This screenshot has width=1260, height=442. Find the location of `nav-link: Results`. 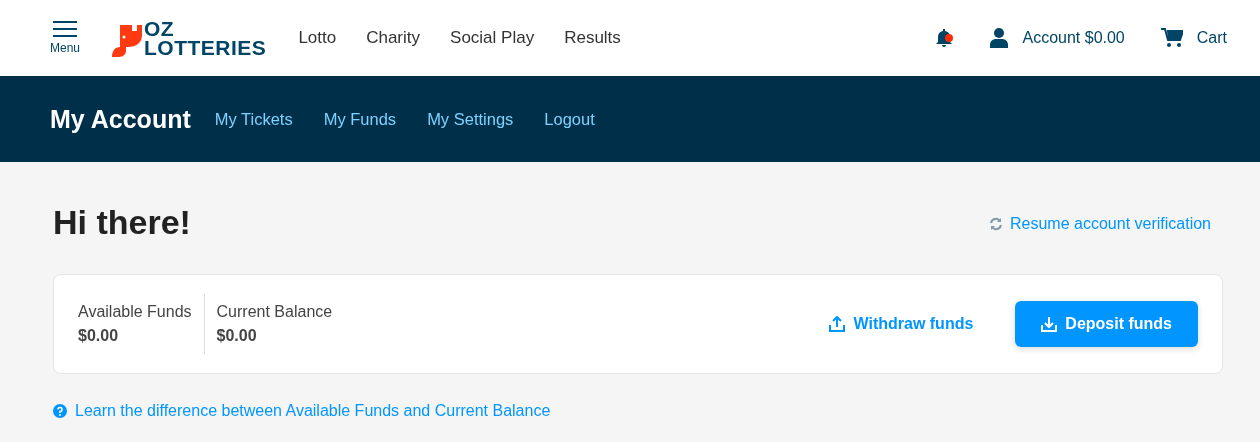

nav-link: Results is located at coordinates (592, 38).